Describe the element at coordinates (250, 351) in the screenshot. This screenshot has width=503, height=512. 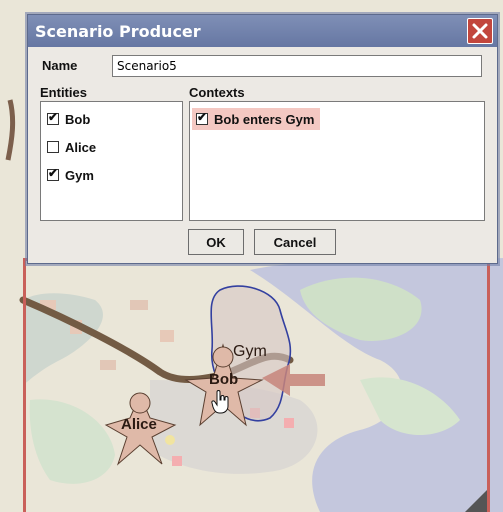
I see `gym-label: Gym` at that location.